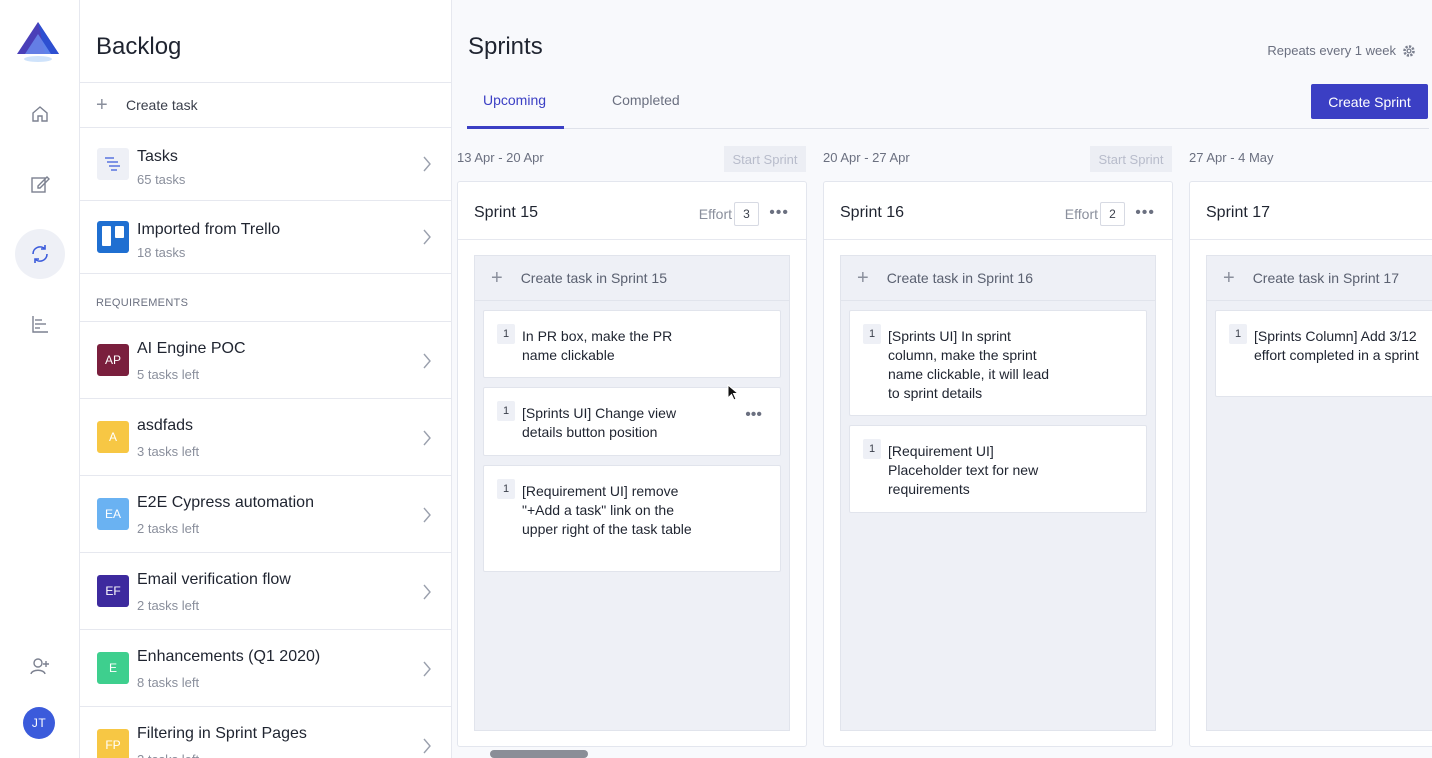 This screenshot has width=1432, height=758. I want to click on active-tab-indicator, so click(515, 127).